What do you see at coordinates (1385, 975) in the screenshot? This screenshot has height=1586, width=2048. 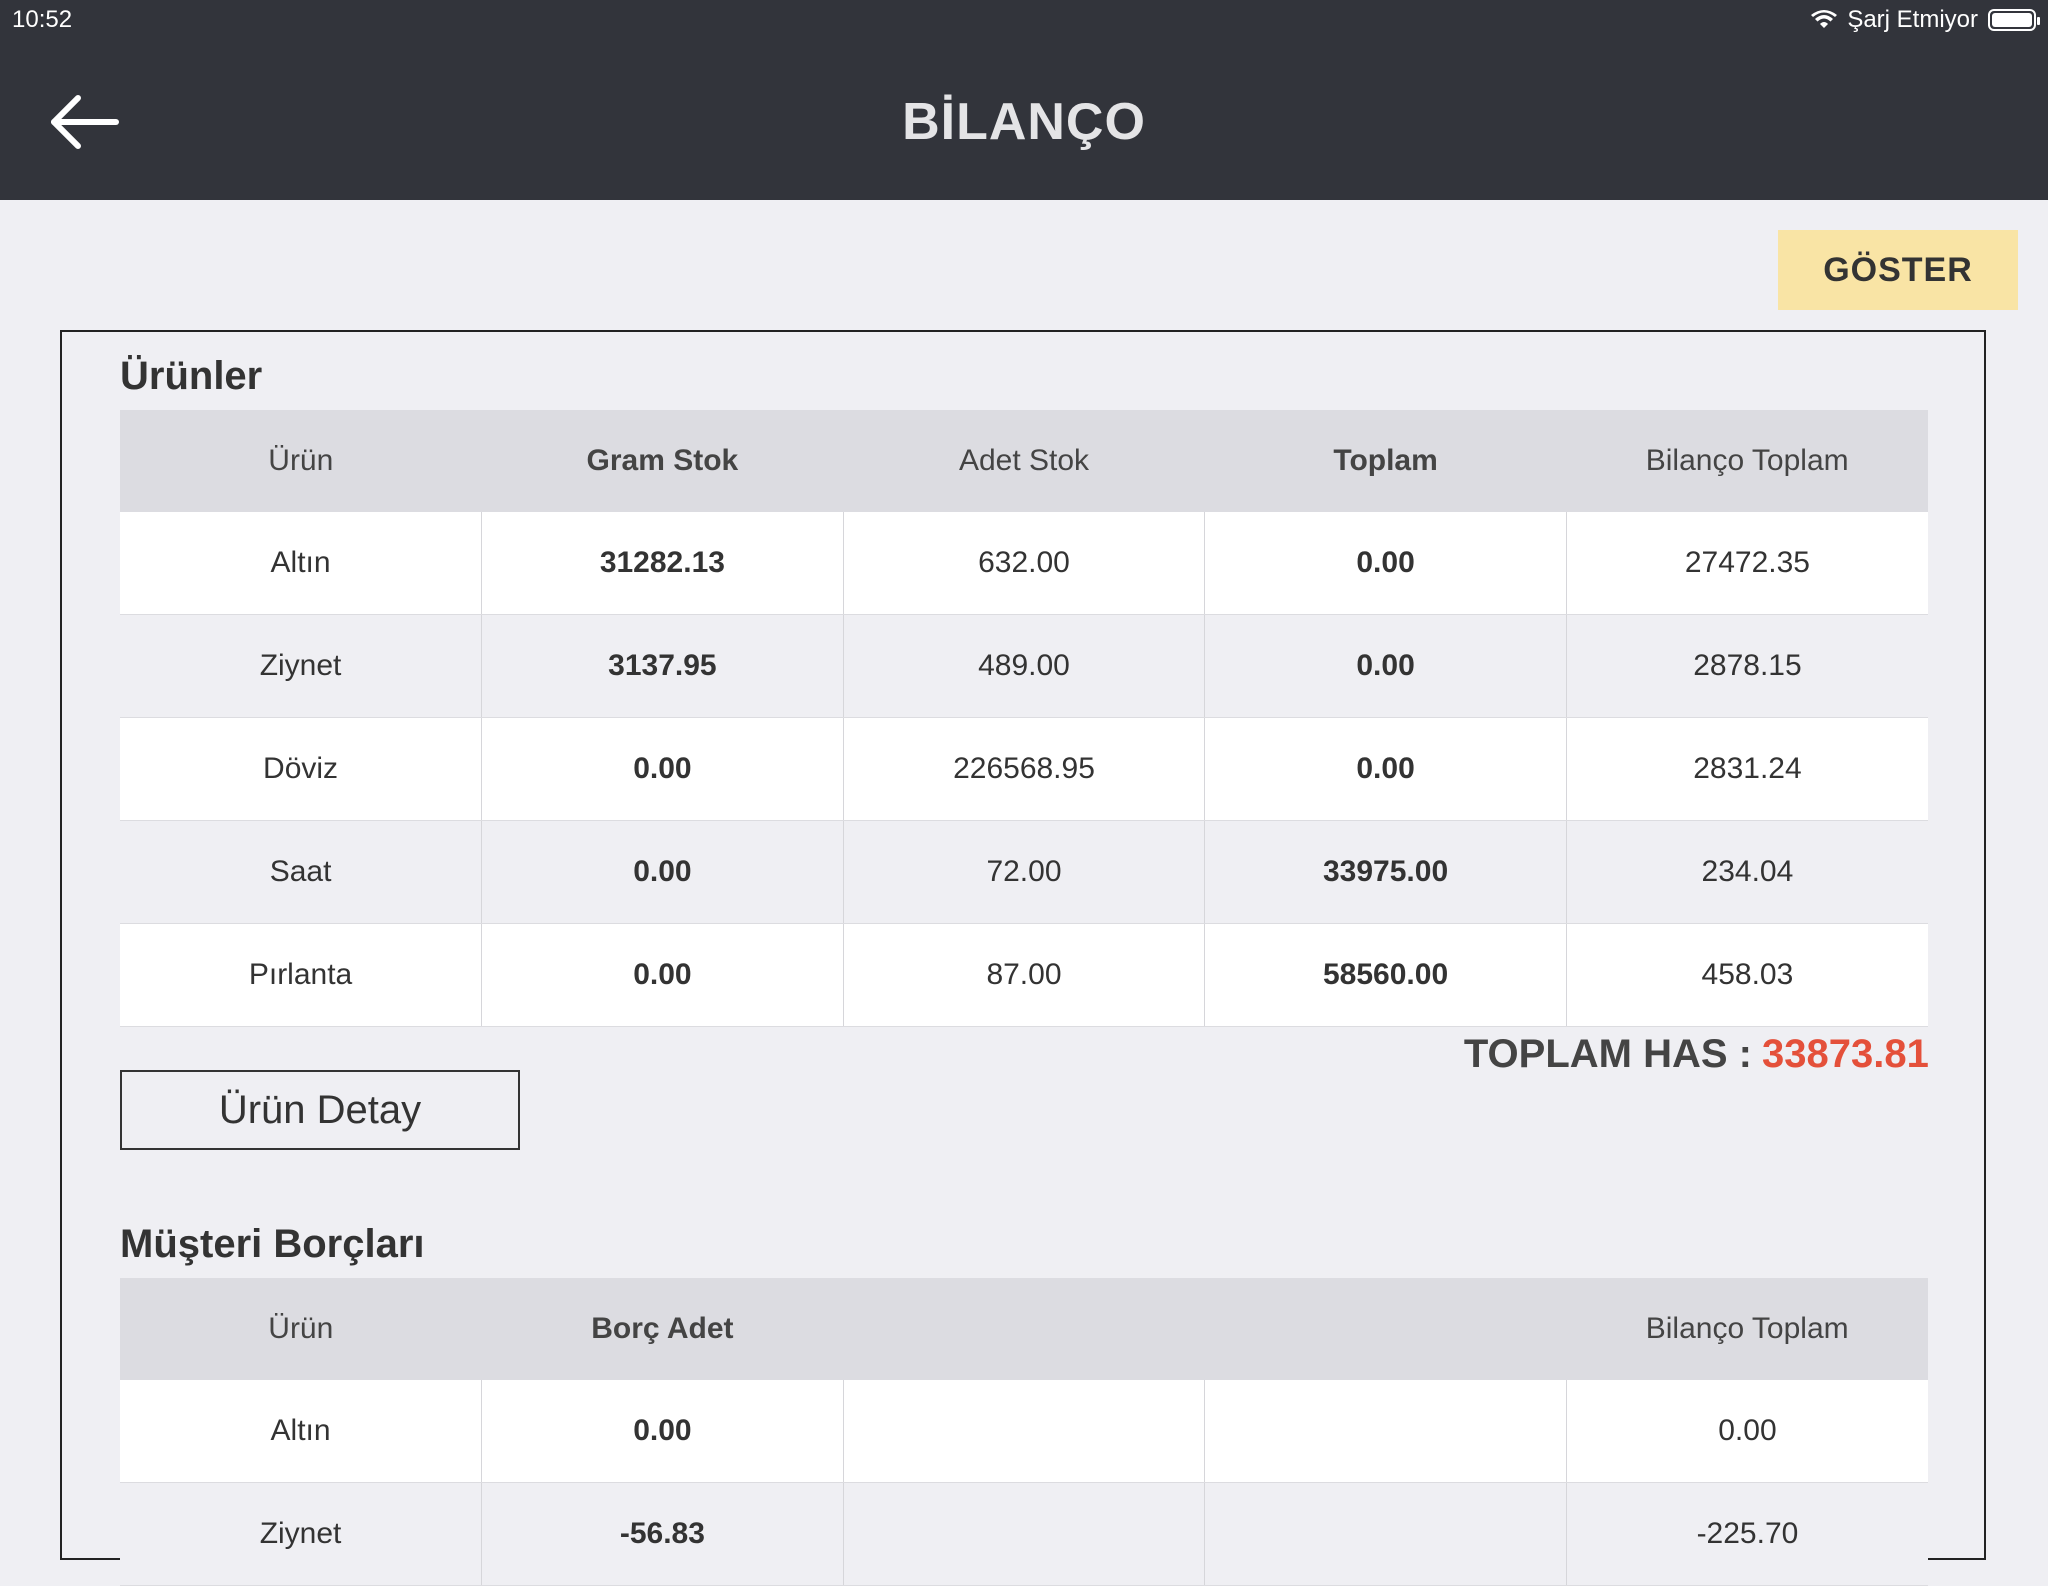 I see `table-cell: 58560.00` at bounding box center [1385, 975].